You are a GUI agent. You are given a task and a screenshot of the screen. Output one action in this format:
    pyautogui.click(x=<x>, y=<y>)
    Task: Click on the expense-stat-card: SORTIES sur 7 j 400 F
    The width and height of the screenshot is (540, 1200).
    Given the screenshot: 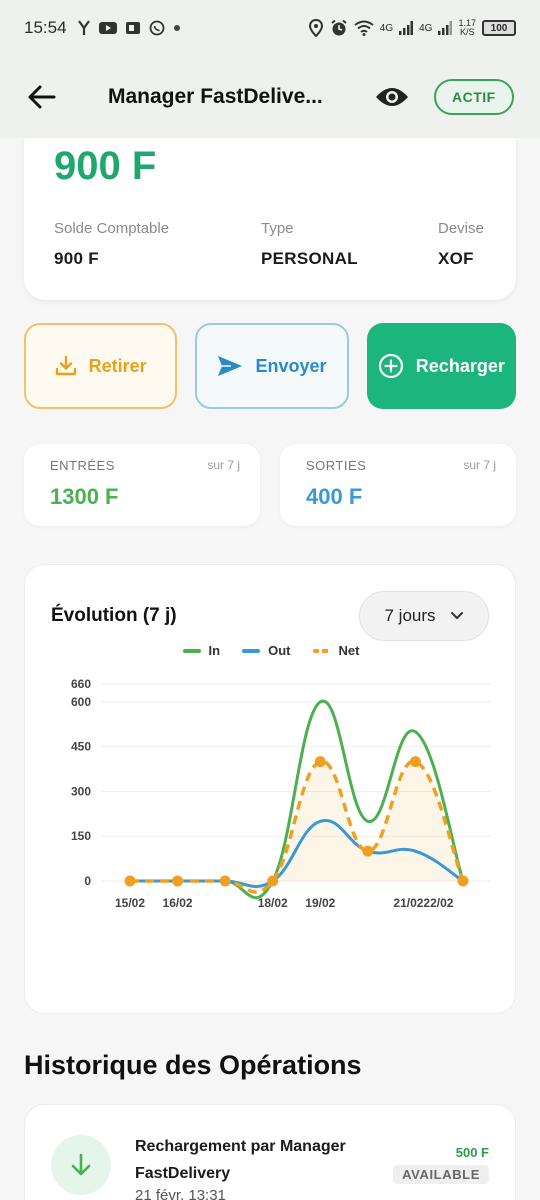 What is the action you would take?
    pyautogui.click(x=398, y=485)
    